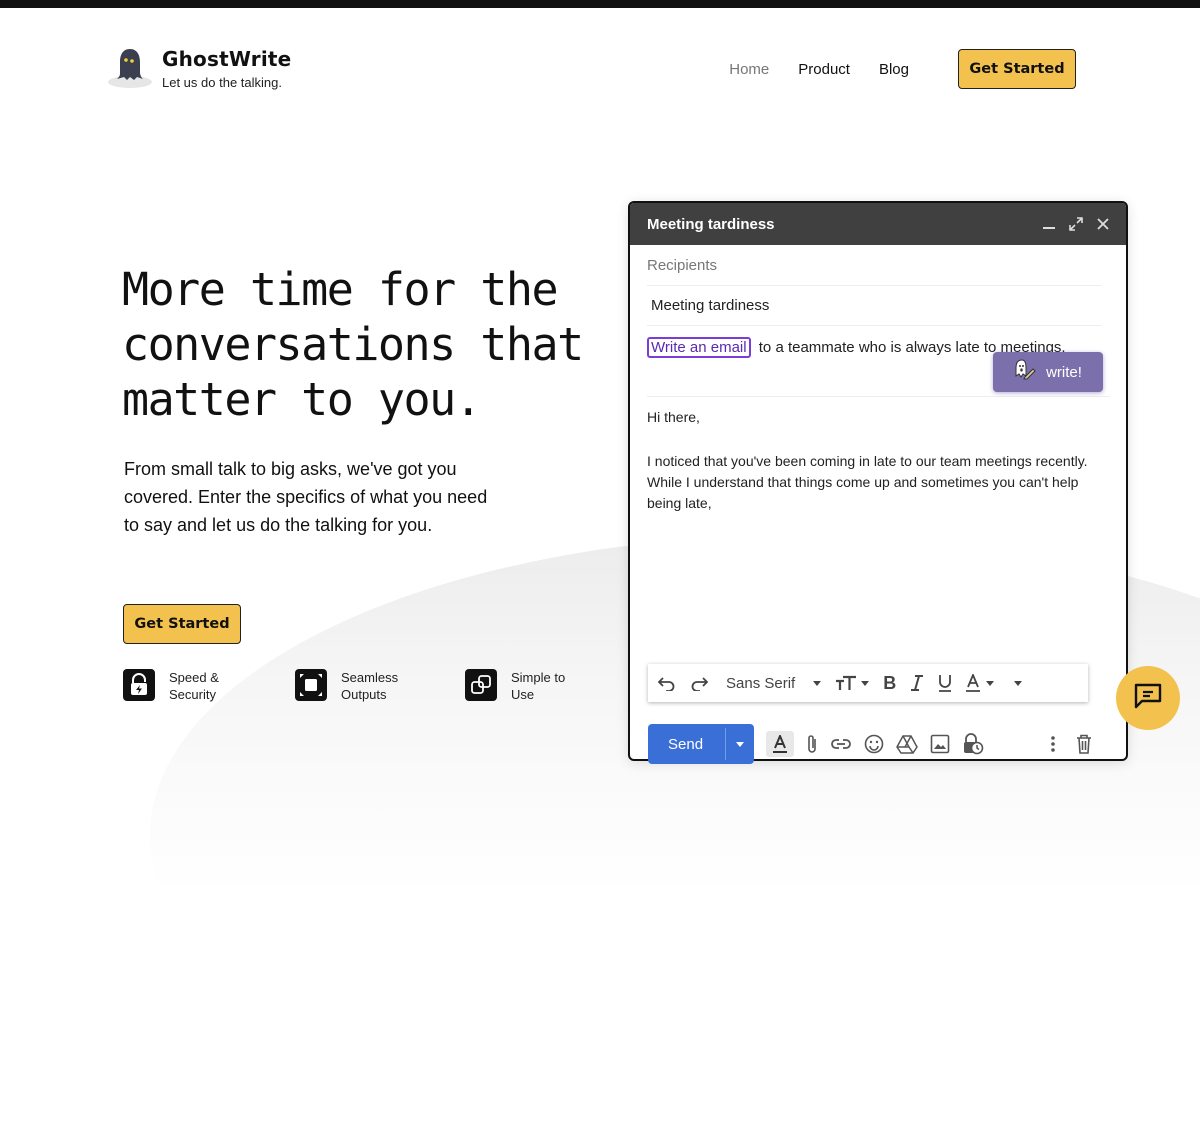 Image resolution: width=1200 pixels, height=1135 pixels. I want to click on font-name: Sans Serif, so click(761, 683).